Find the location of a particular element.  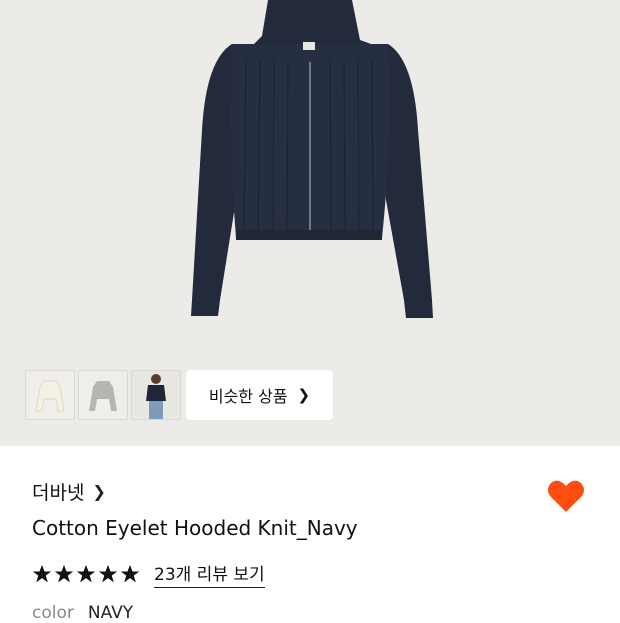

model-thumb-image is located at coordinates (156, 395).